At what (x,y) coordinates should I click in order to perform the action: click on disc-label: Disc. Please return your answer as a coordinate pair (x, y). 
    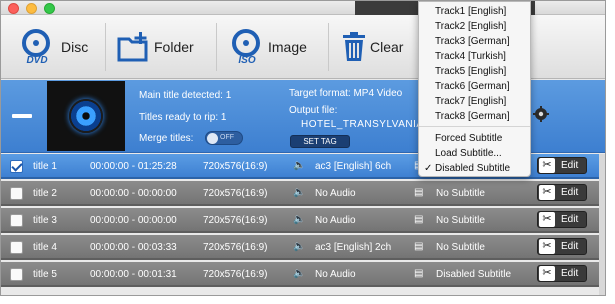
    Looking at the image, I should click on (75, 47).